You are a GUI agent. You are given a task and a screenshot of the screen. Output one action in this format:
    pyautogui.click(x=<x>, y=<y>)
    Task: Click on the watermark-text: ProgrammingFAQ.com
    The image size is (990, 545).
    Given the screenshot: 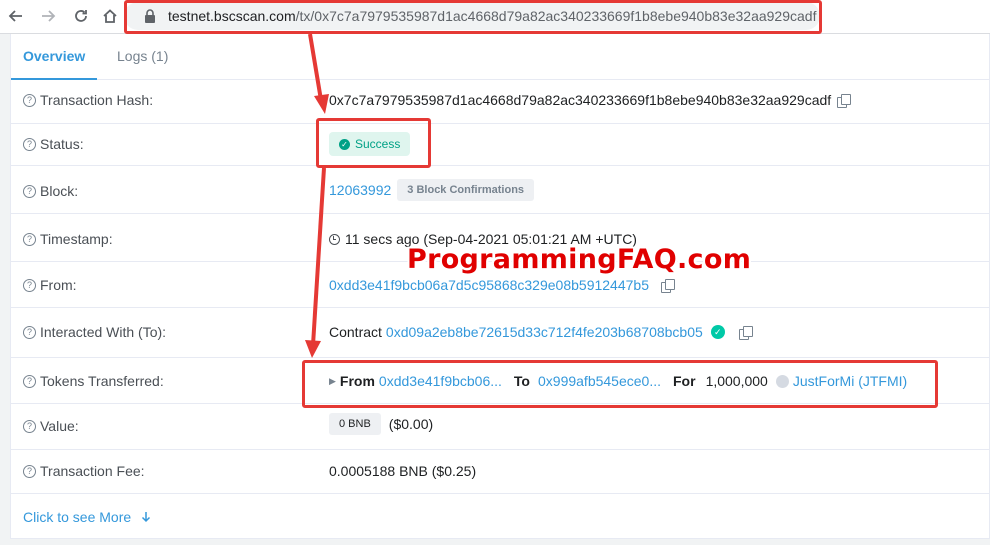 What is the action you would take?
    pyautogui.click(x=579, y=259)
    